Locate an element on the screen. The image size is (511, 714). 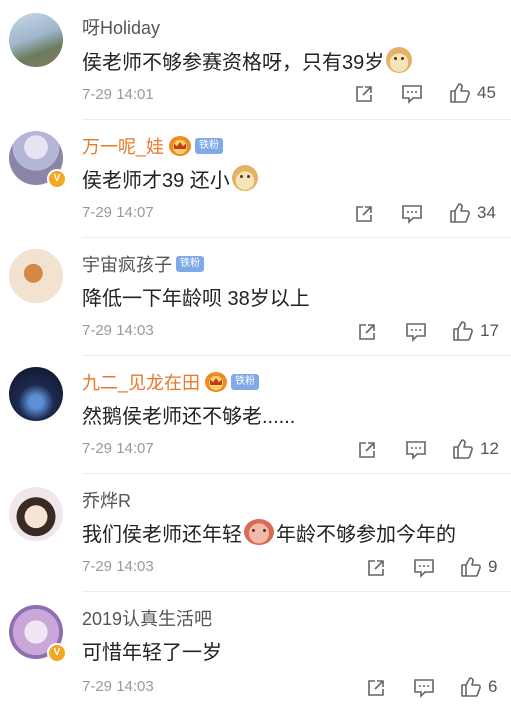
like-count: 34 is located at coordinates (486, 212).